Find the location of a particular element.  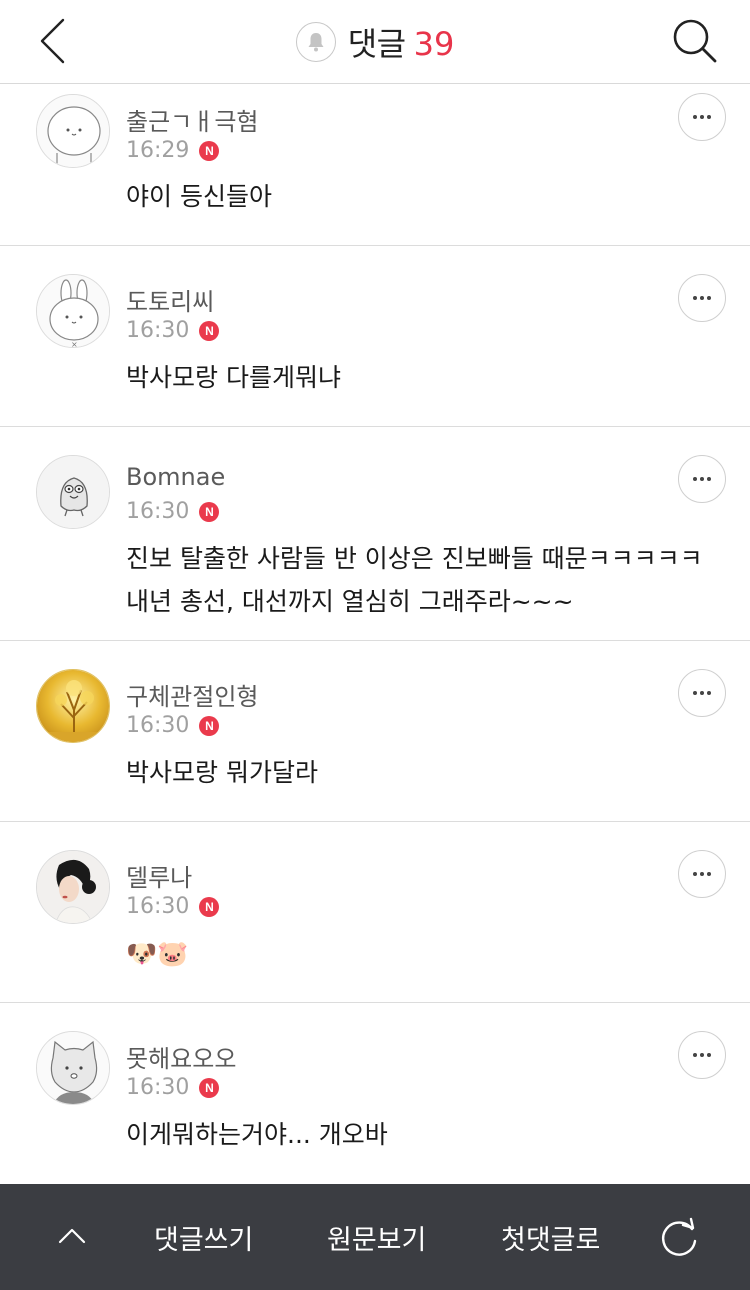

comment-time: 16:29 is located at coordinates (158, 150).